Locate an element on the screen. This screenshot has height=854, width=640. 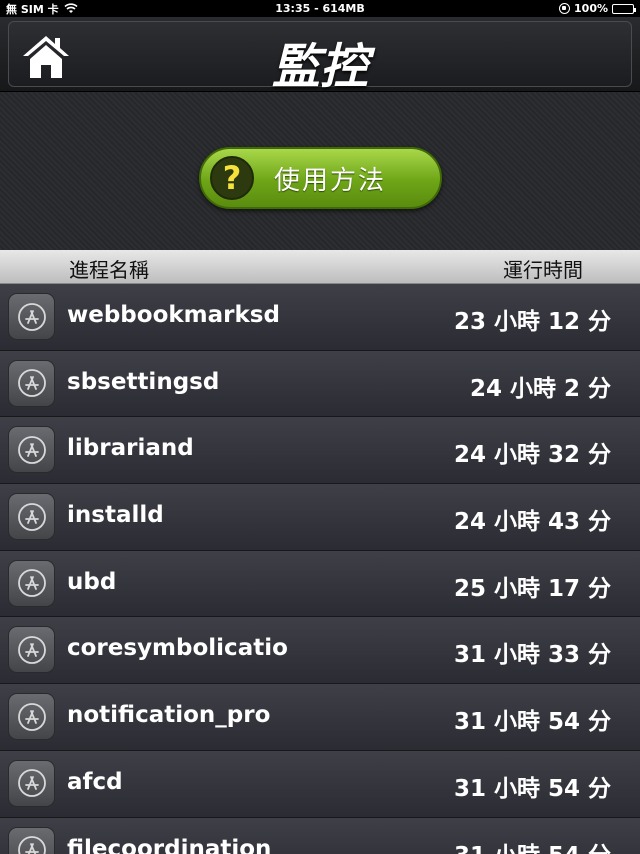
help-button-label: 使用方法 is located at coordinates (330, 180).